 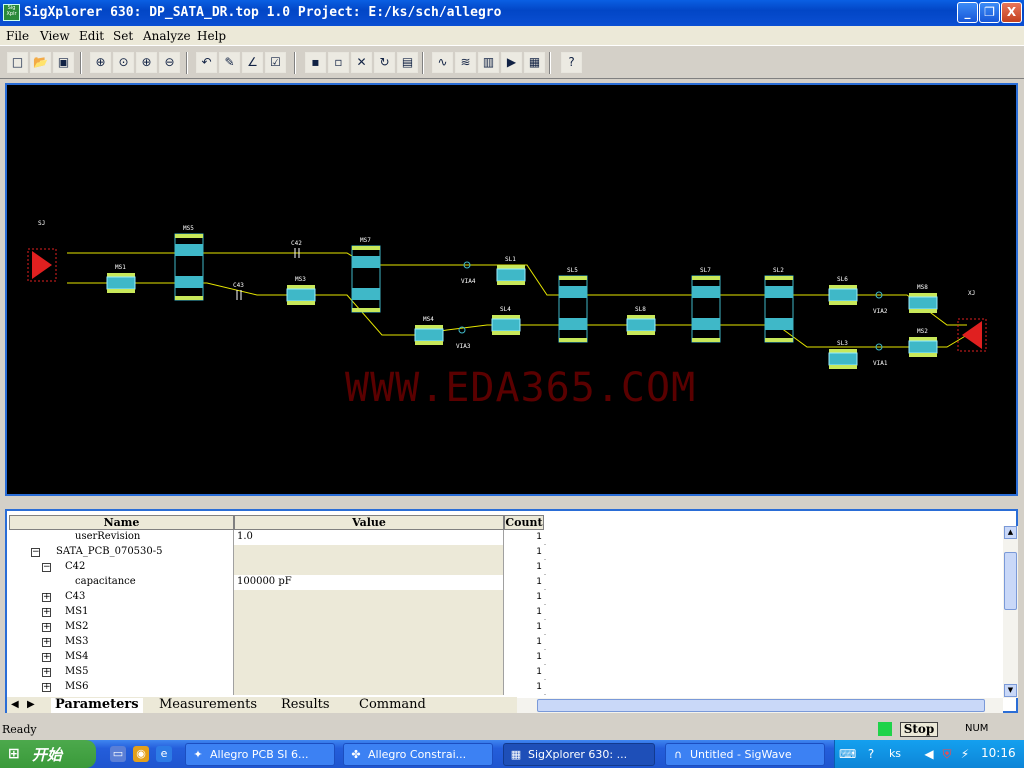 I want to click on column-header-name: Name, so click(x=121, y=522).